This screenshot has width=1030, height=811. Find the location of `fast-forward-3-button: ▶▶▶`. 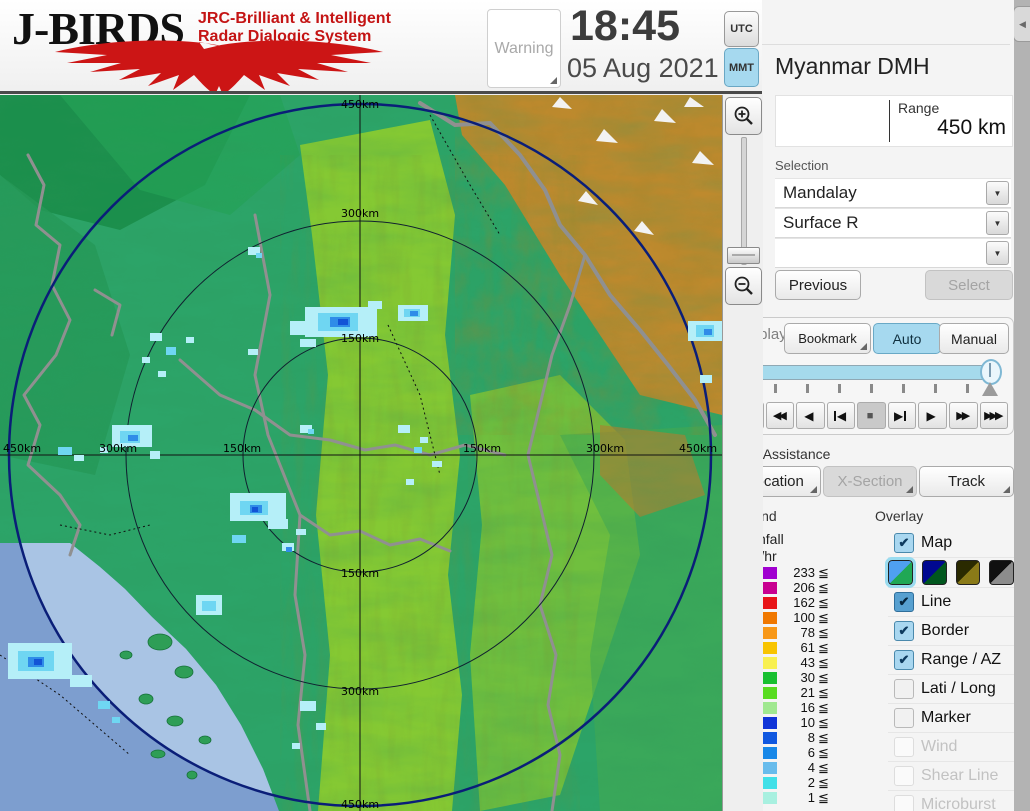

fast-forward-3-button: ▶▶▶ is located at coordinates (994, 415).